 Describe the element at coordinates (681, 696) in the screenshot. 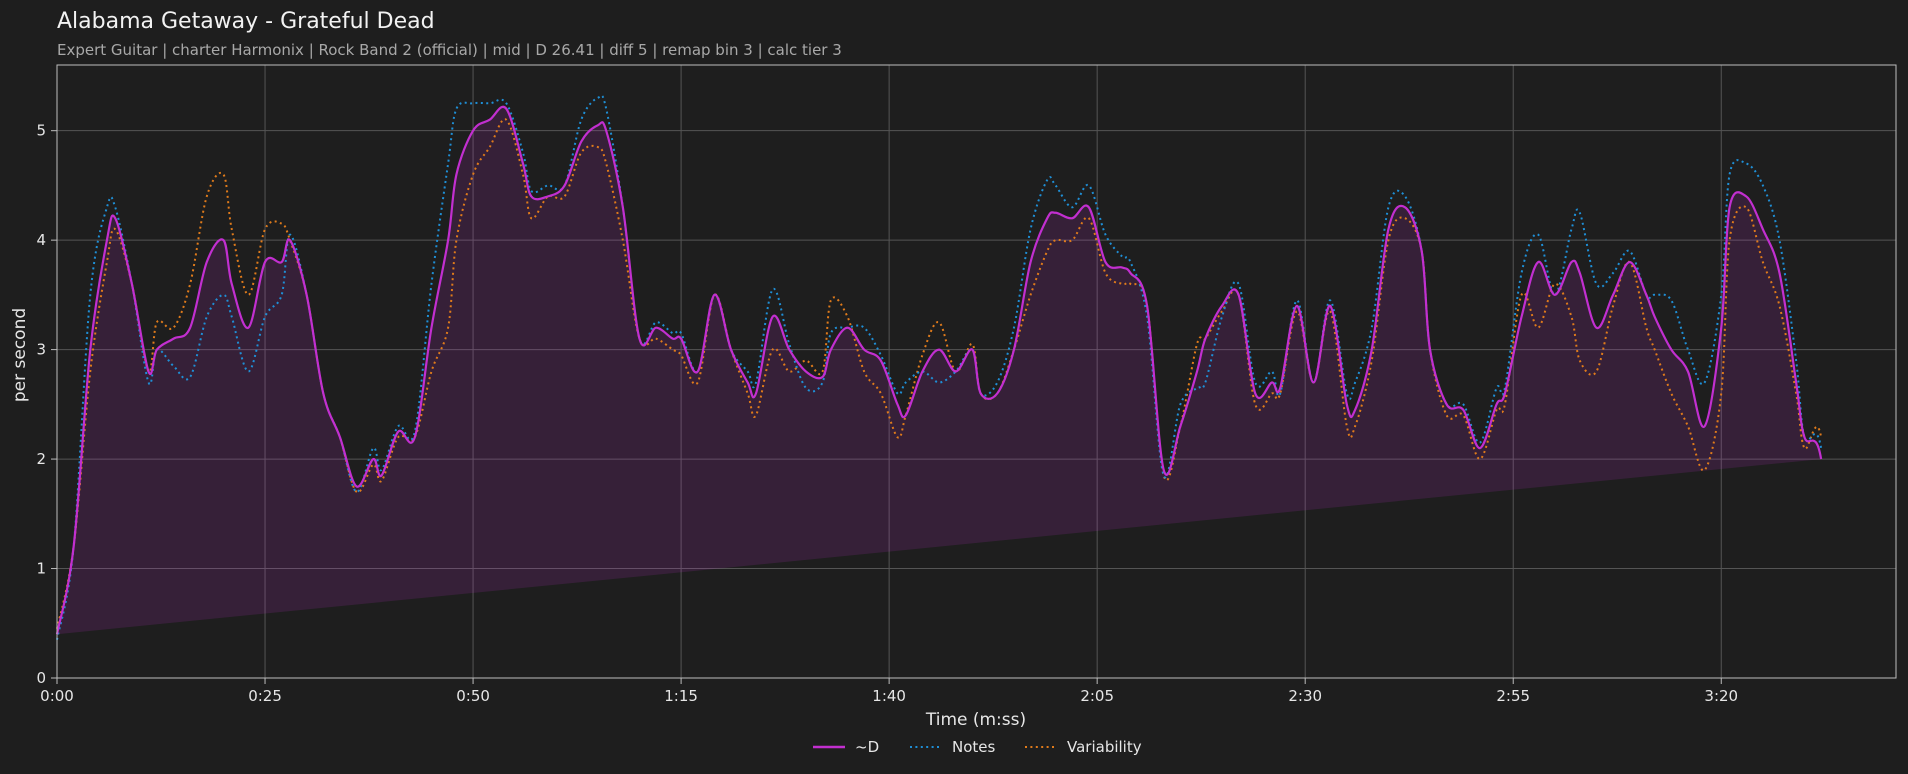

I see `x-tick-label: 1:15` at that location.